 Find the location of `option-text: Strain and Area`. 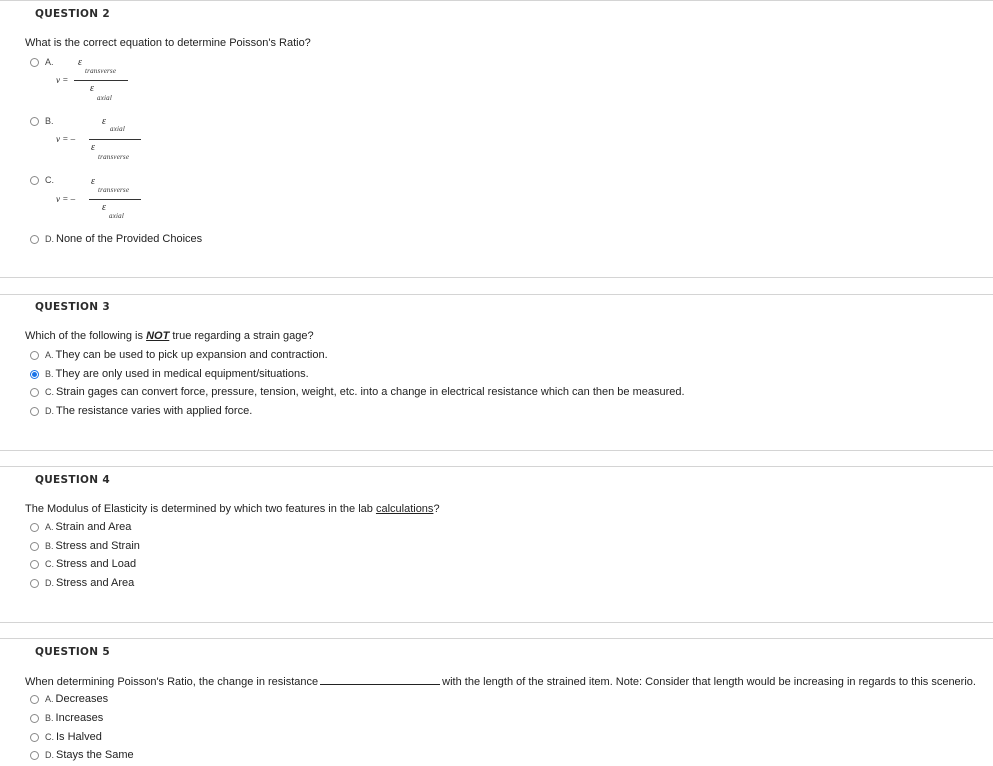

option-text: Strain and Area is located at coordinates (93, 527).